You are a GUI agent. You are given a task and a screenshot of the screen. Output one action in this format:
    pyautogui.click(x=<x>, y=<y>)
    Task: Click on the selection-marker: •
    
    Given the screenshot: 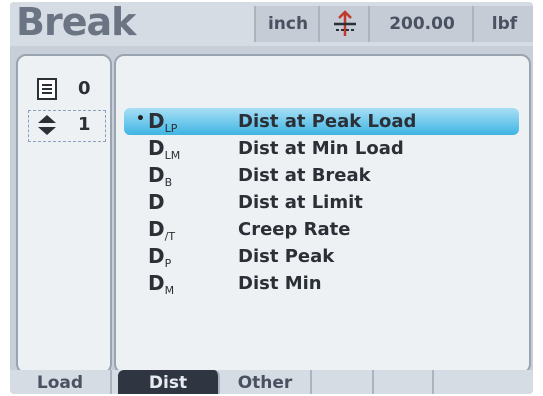 What is the action you would take?
    pyautogui.click(x=140, y=119)
    